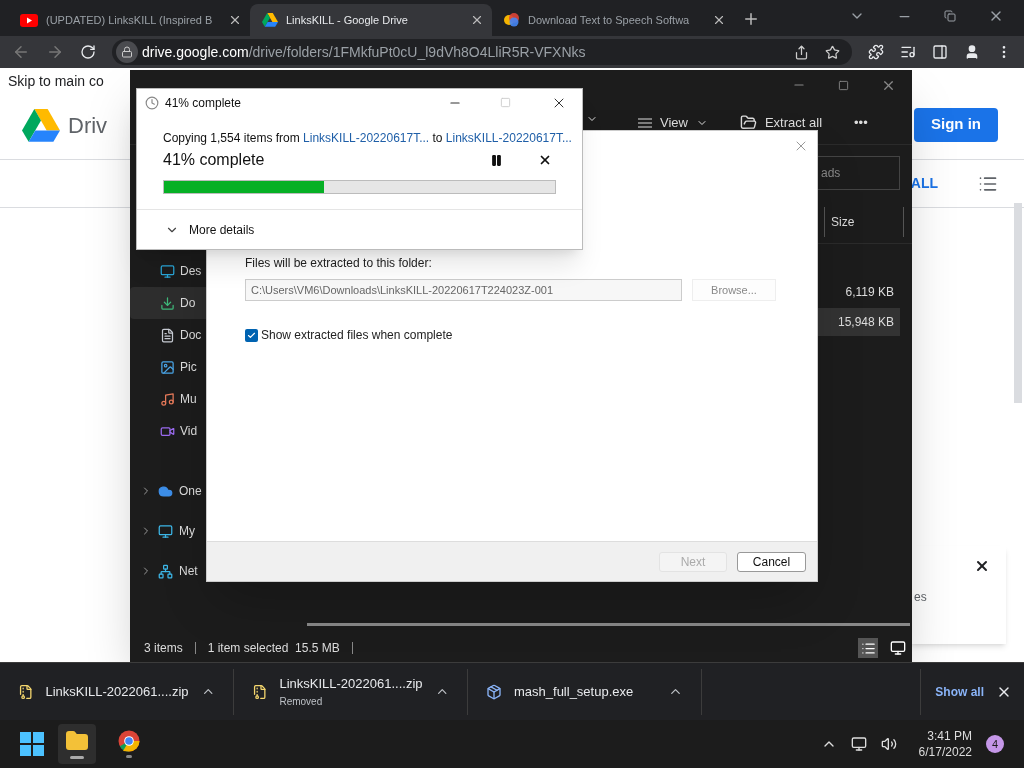 The image size is (1024, 768). What do you see at coordinates (214, 160) in the screenshot?
I see `progress-heading: 41% complete` at bounding box center [214, 160].